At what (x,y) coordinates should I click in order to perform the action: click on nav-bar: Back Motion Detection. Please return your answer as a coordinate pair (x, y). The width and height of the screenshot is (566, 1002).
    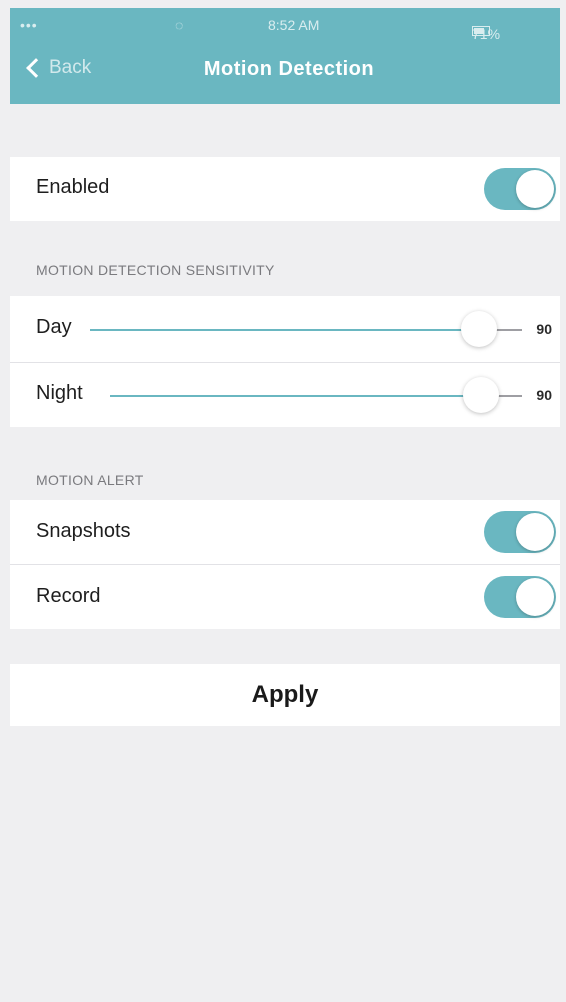
    Looking at the image, I should click on (285, 73).